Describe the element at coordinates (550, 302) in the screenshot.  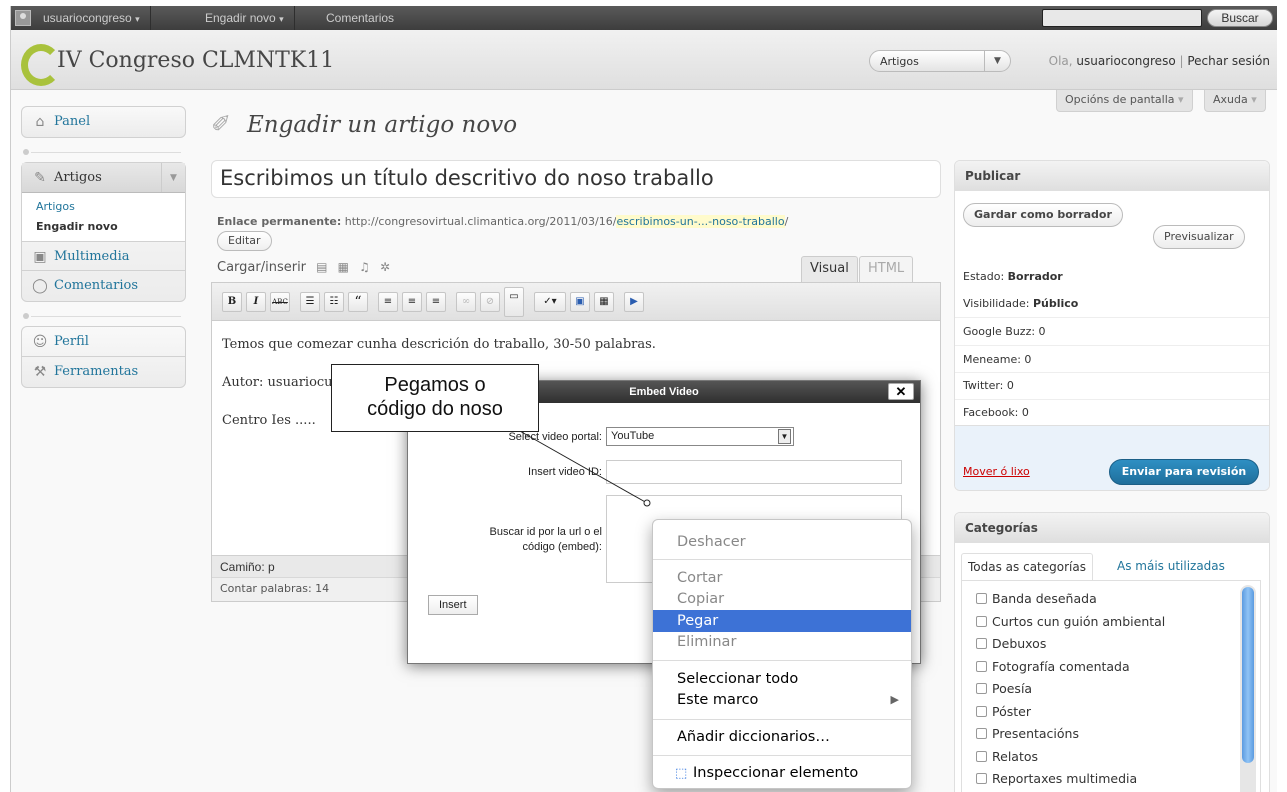
I see `spellcheck-button: ✓▾` at that location.